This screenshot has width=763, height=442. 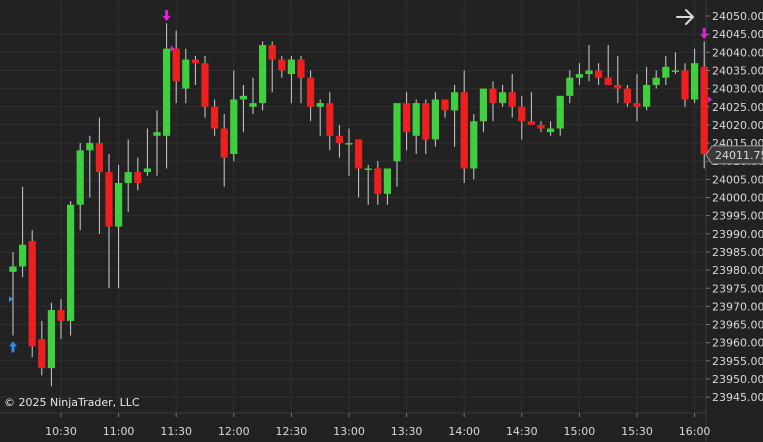 I want to click on price-tick-label: 24035.00, so click(x=737, y=70).